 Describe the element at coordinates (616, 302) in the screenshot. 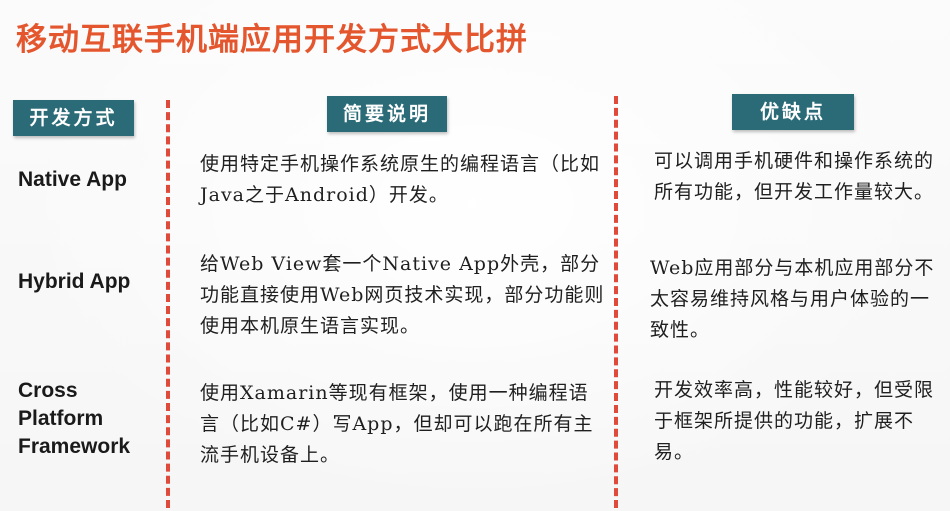

I see `column-divider-right` at that location.